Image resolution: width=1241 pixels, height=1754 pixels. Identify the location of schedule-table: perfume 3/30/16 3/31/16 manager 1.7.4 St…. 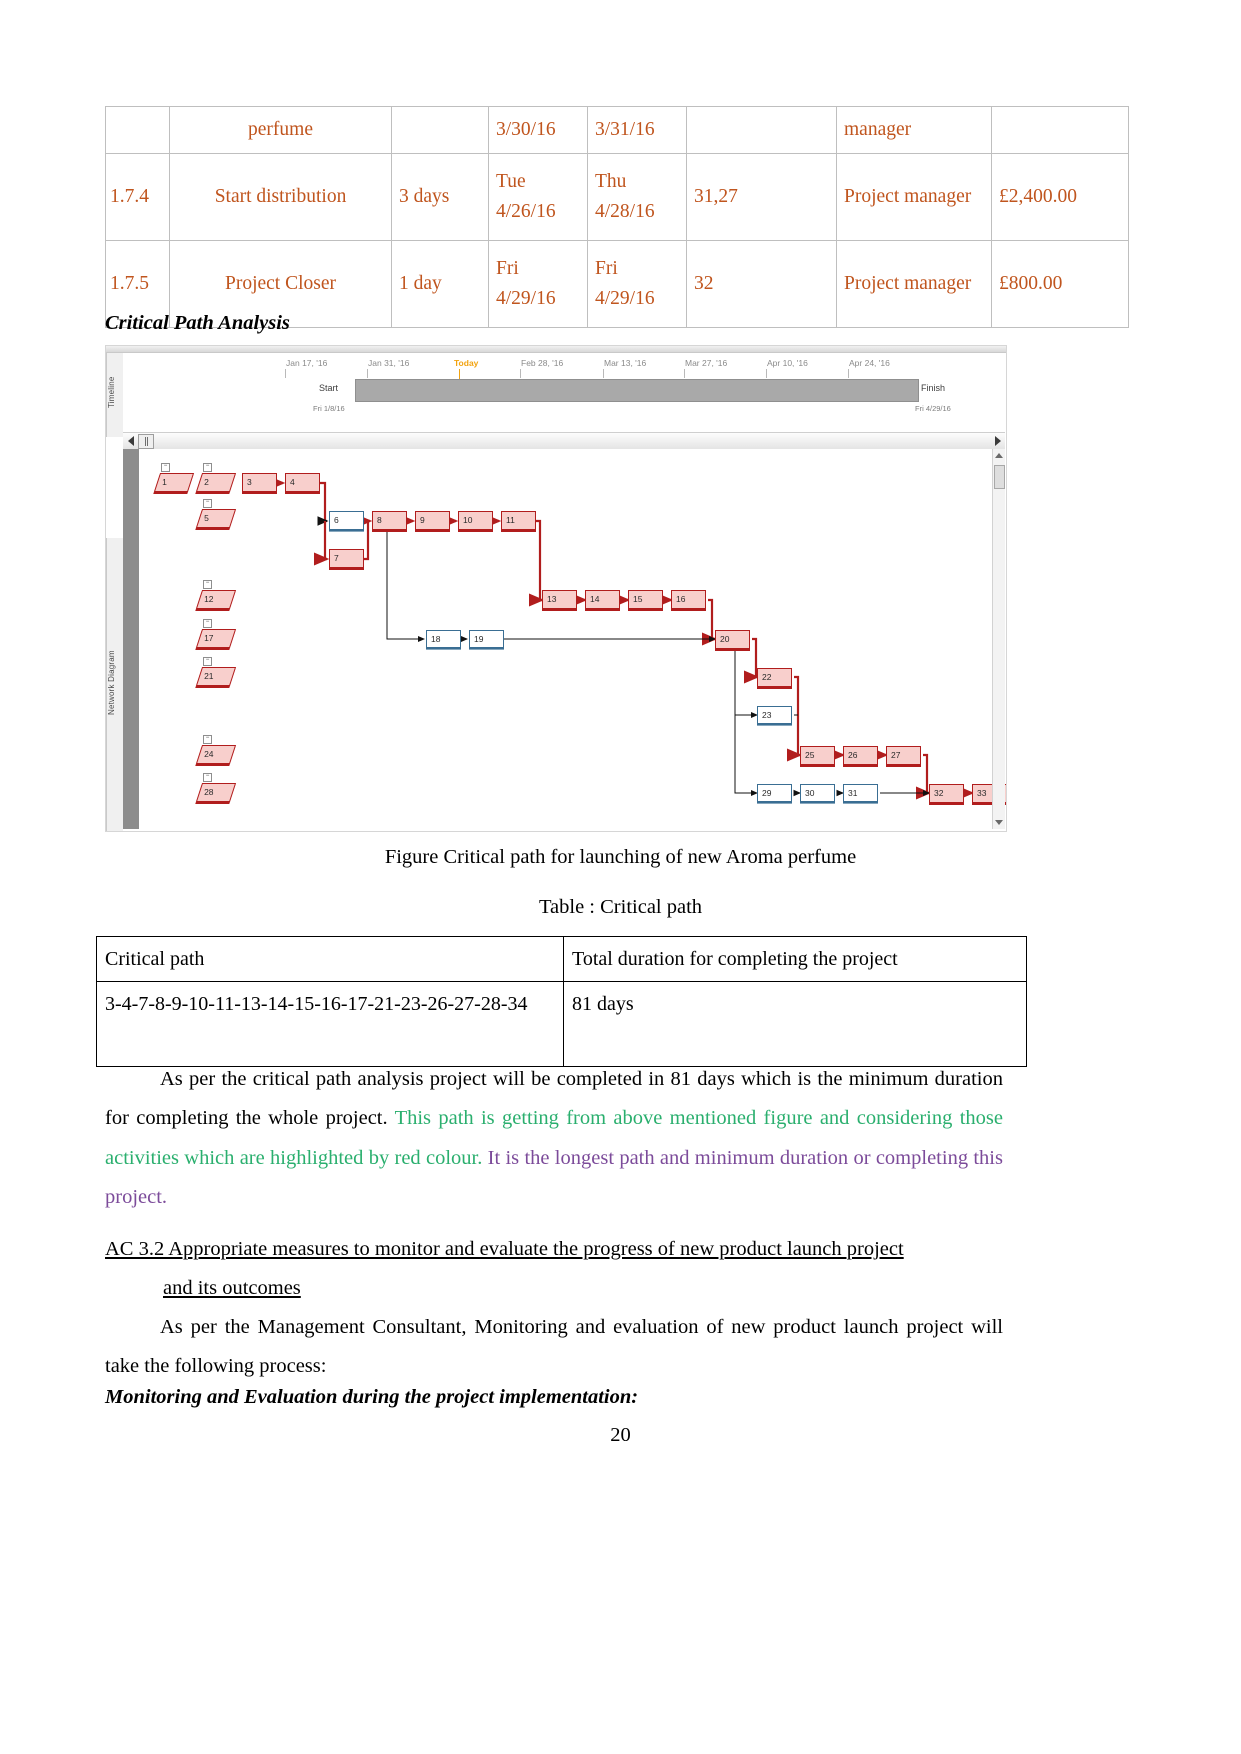
(617, 217).